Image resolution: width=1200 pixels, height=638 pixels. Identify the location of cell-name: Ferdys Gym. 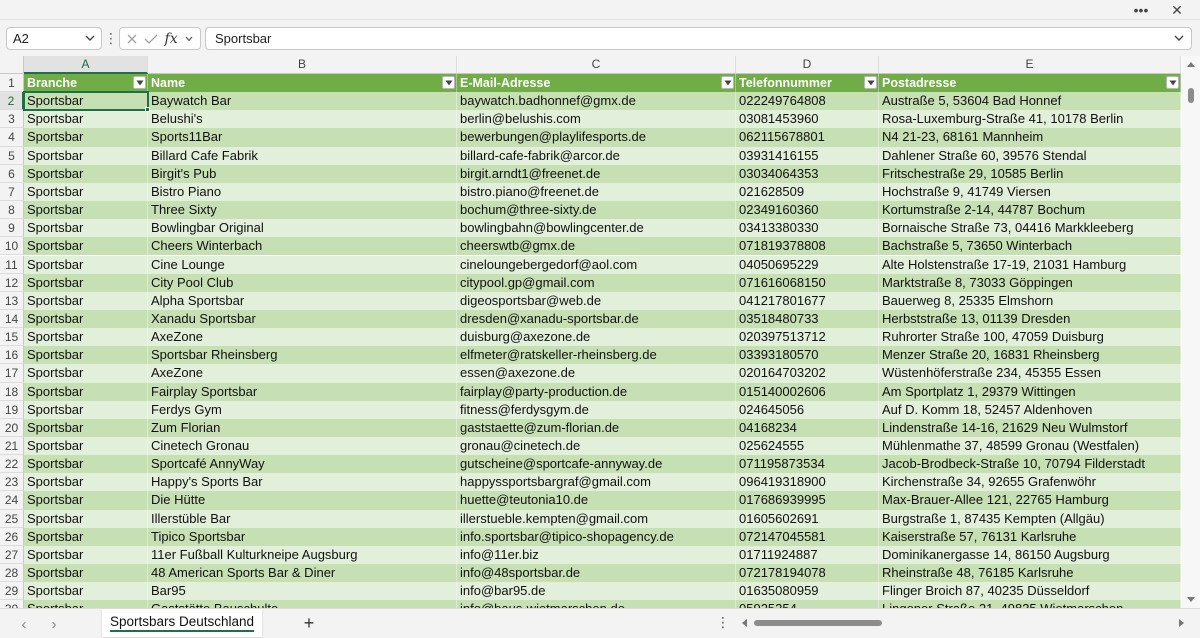
(302, 409).